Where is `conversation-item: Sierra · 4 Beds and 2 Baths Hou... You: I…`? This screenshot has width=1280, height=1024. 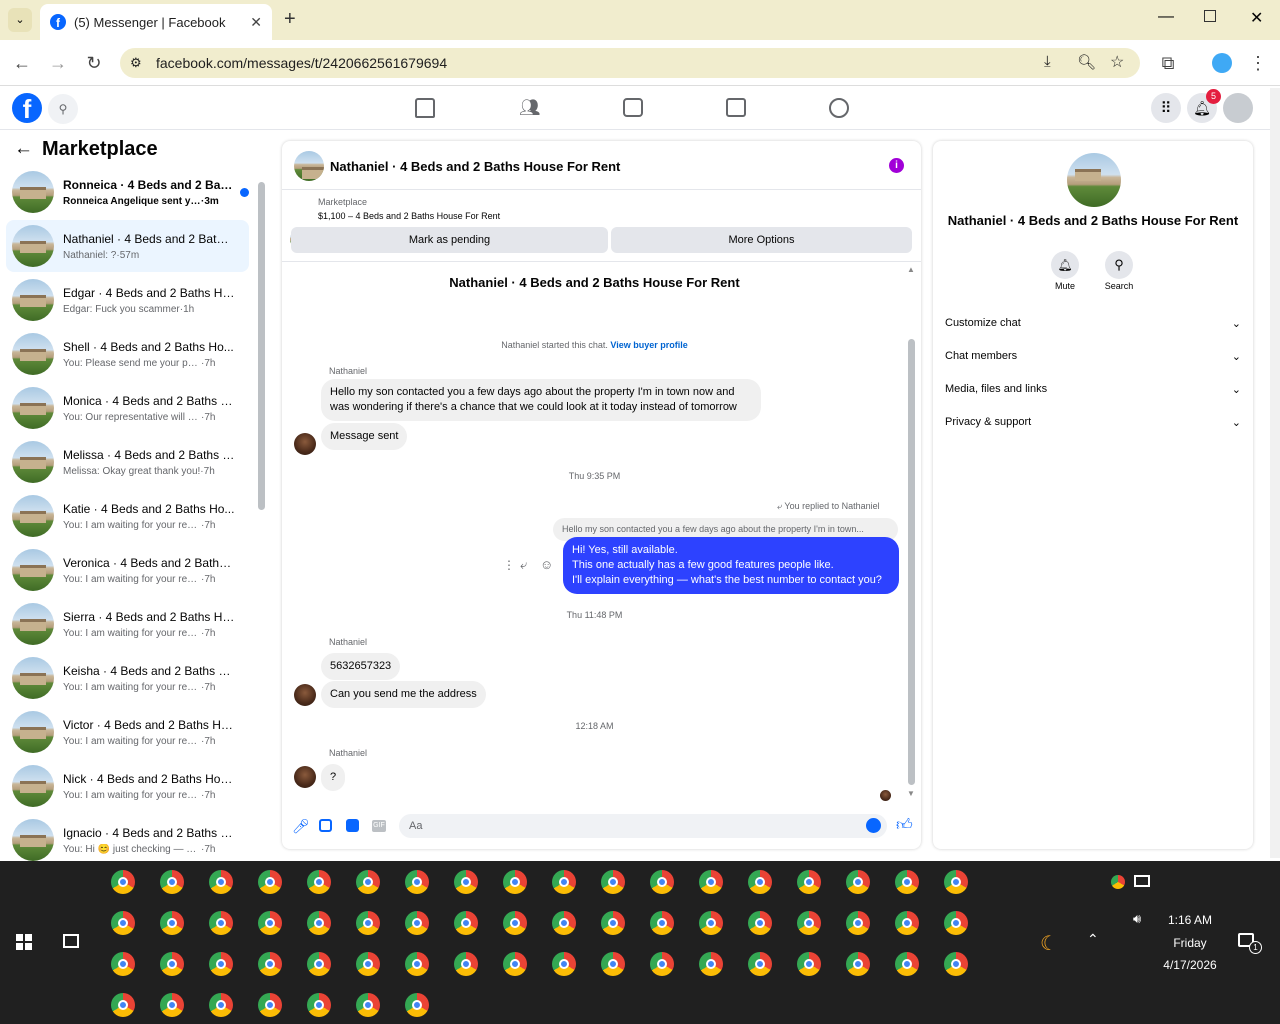
conversation-item: Sierra · 4 Beds and 2 Baths Hou... You: I… is located at coordinates (127, 624).